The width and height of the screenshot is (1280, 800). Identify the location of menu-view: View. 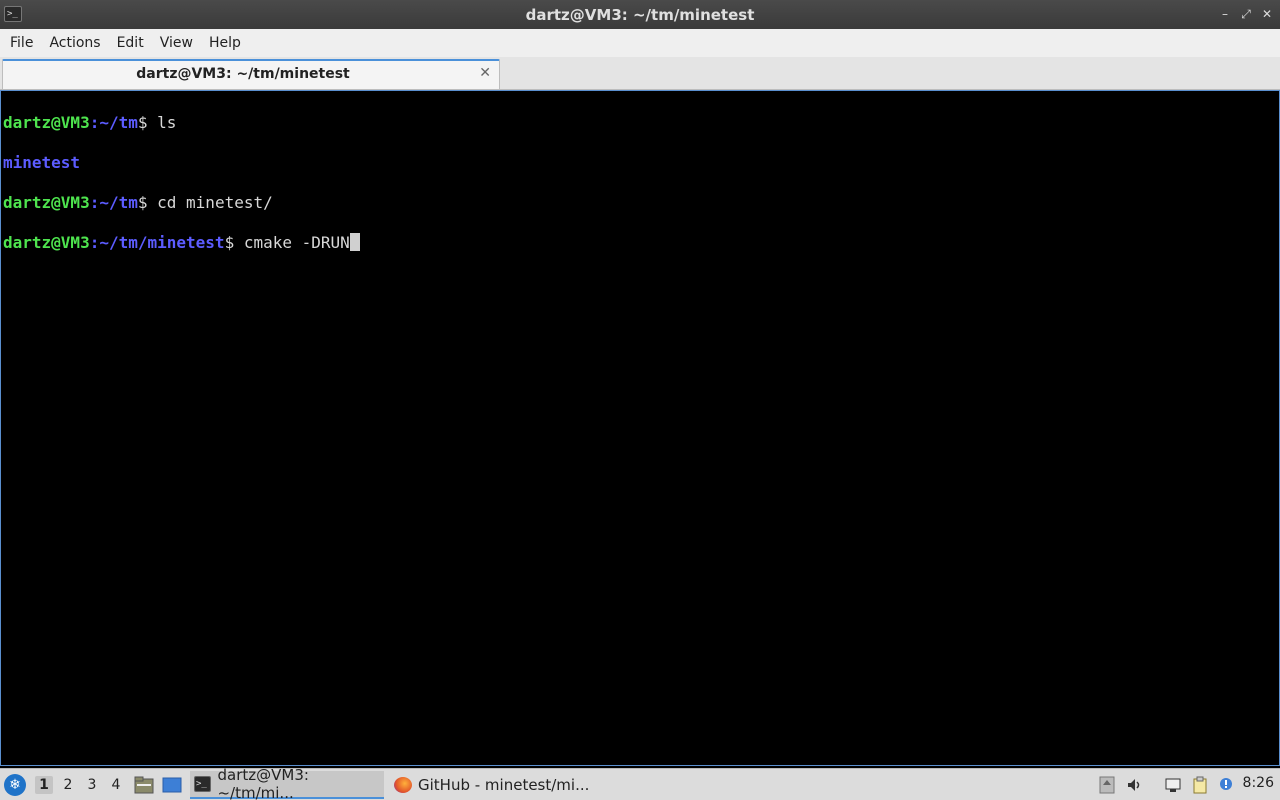
(176, 43).